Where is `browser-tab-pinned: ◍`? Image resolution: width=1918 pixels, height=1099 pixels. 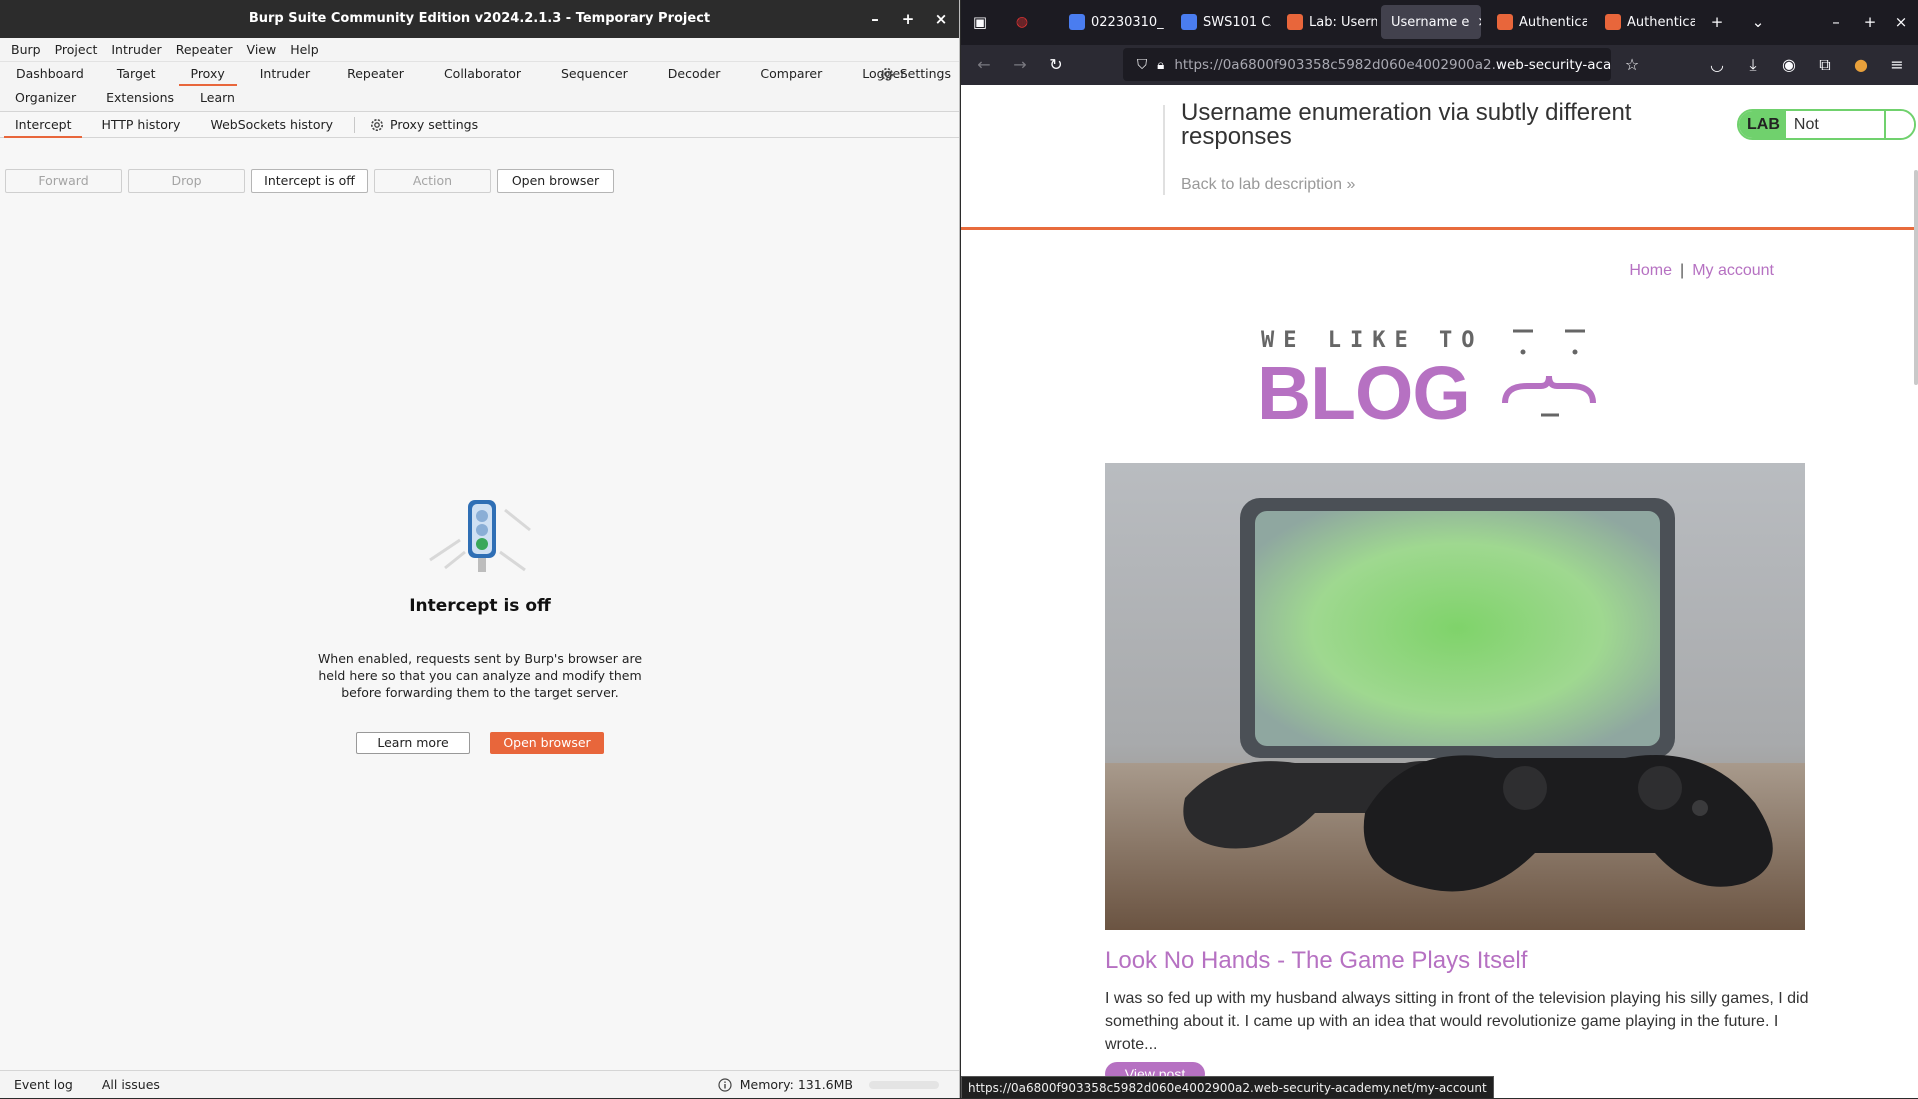 browser-tab-pinned: ◍ is located at coordinates (1024, 22).